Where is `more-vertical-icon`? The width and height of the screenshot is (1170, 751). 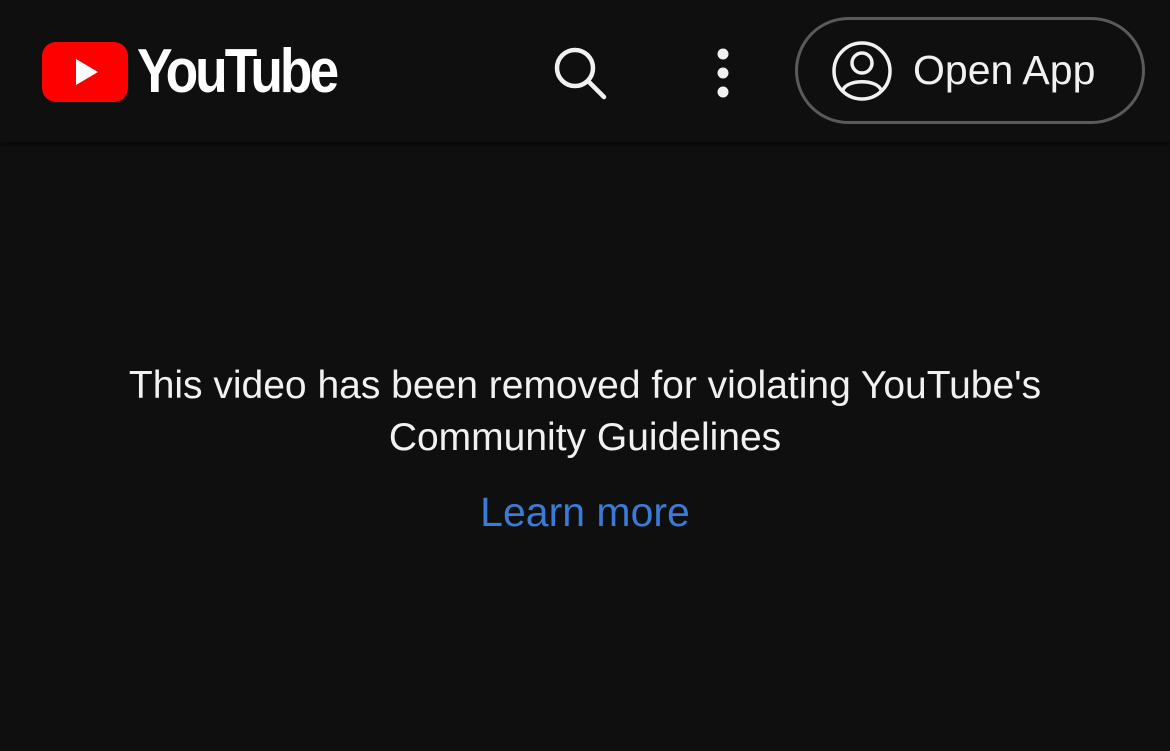
more-vertical-icon is located at coordinates (723, 73).